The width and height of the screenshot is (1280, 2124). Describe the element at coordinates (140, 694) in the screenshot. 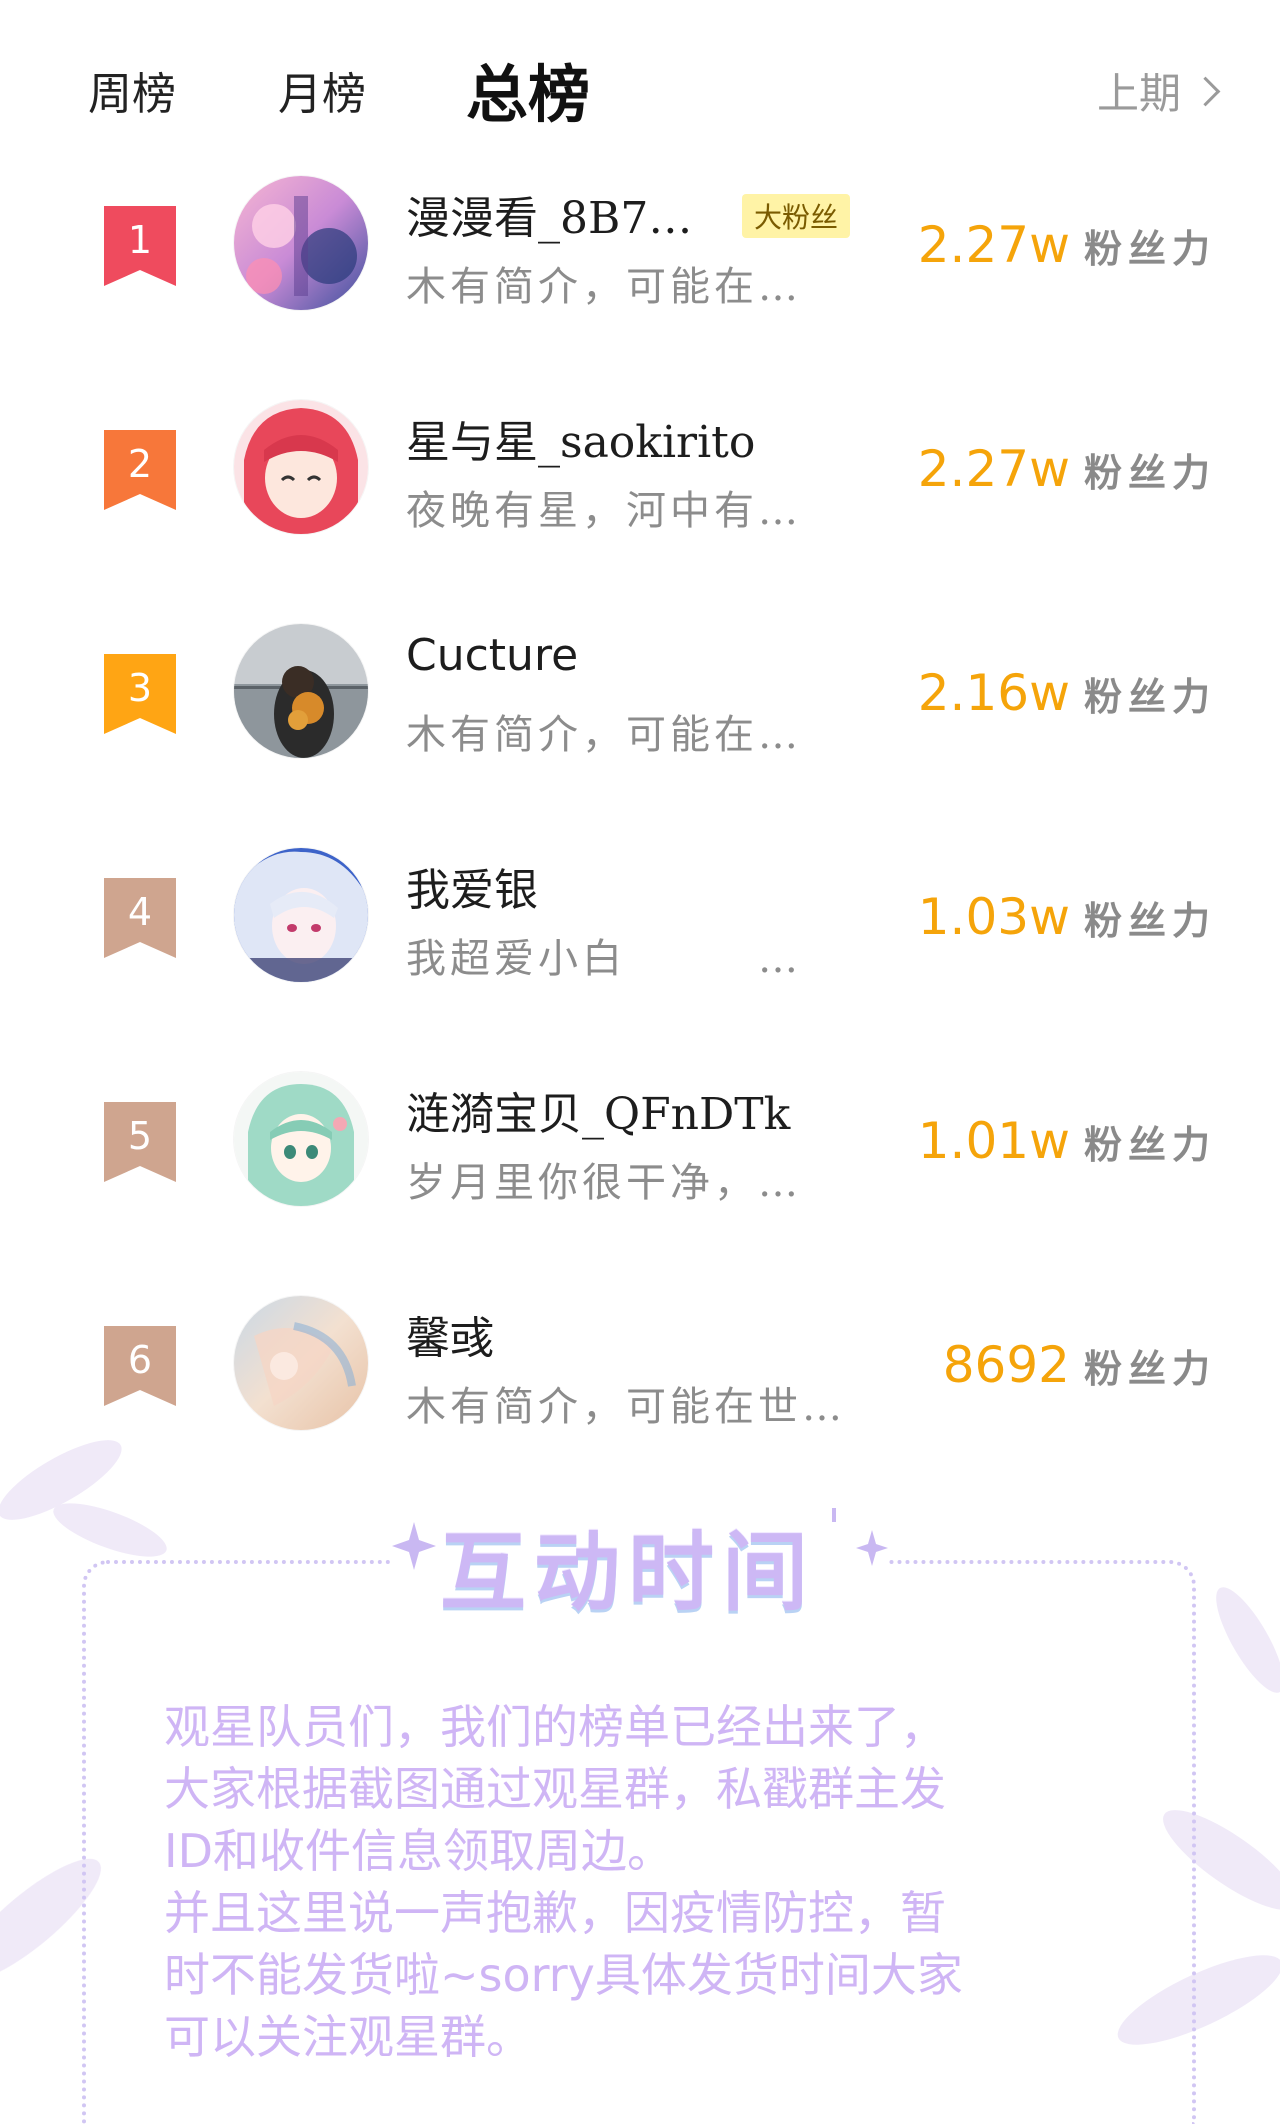

I see `rank-badge: 3` at that location.